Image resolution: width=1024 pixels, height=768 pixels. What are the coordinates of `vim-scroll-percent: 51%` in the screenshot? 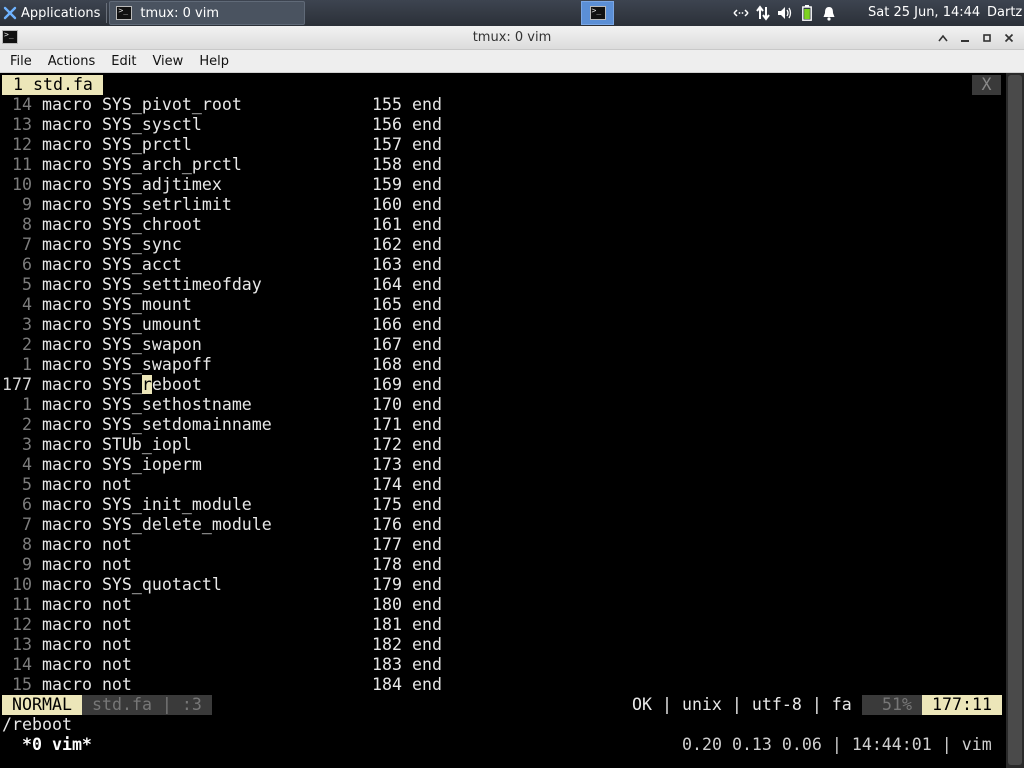 It's located at (892, 705).